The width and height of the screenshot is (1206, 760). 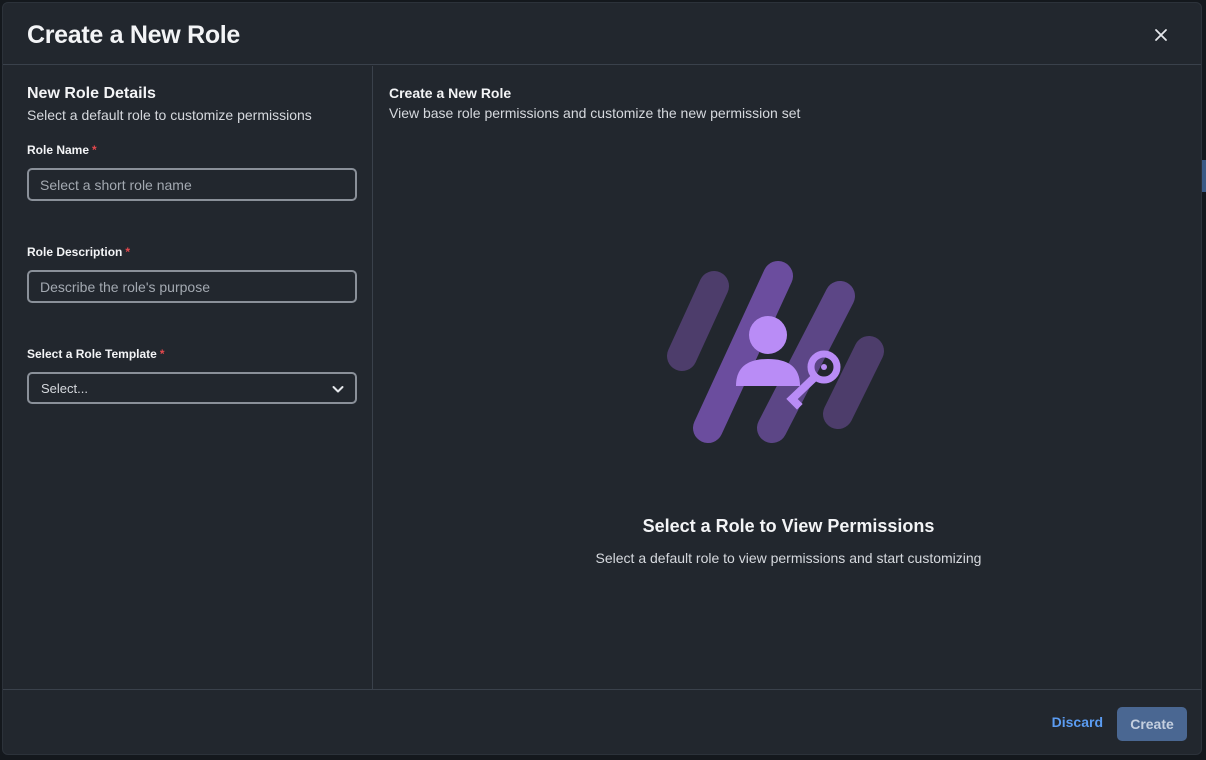 What do you see at coordinates (192, 286) in the screenshot?
I see `role-description-input` at bounding box center [192, 286].